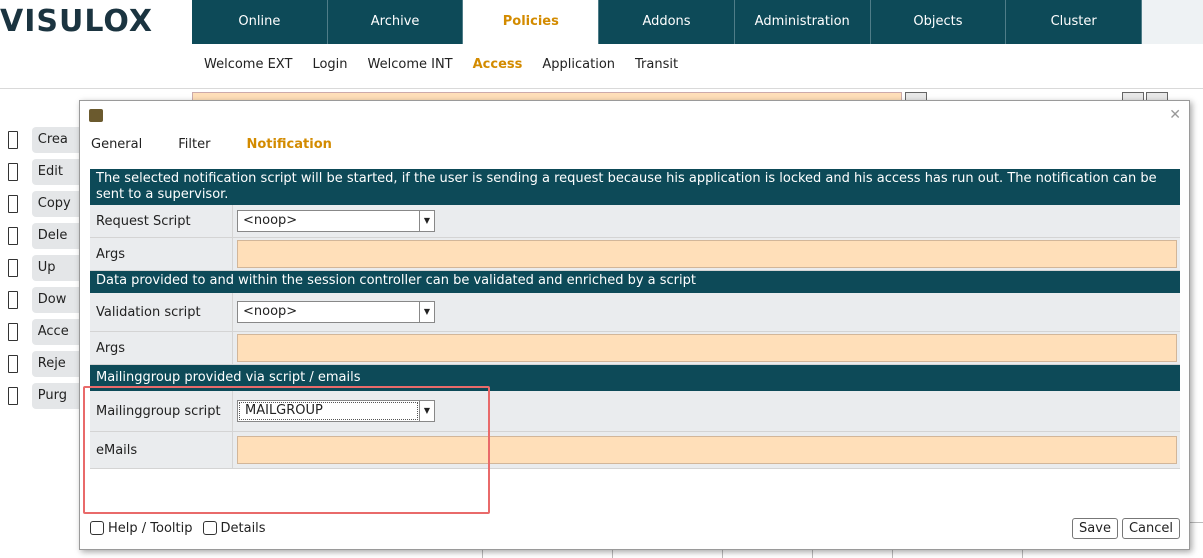 The image size is (1203, 558). Describe the element at coordinates (116, 144) in the screenshot. I see `tab-general: General` at that location.